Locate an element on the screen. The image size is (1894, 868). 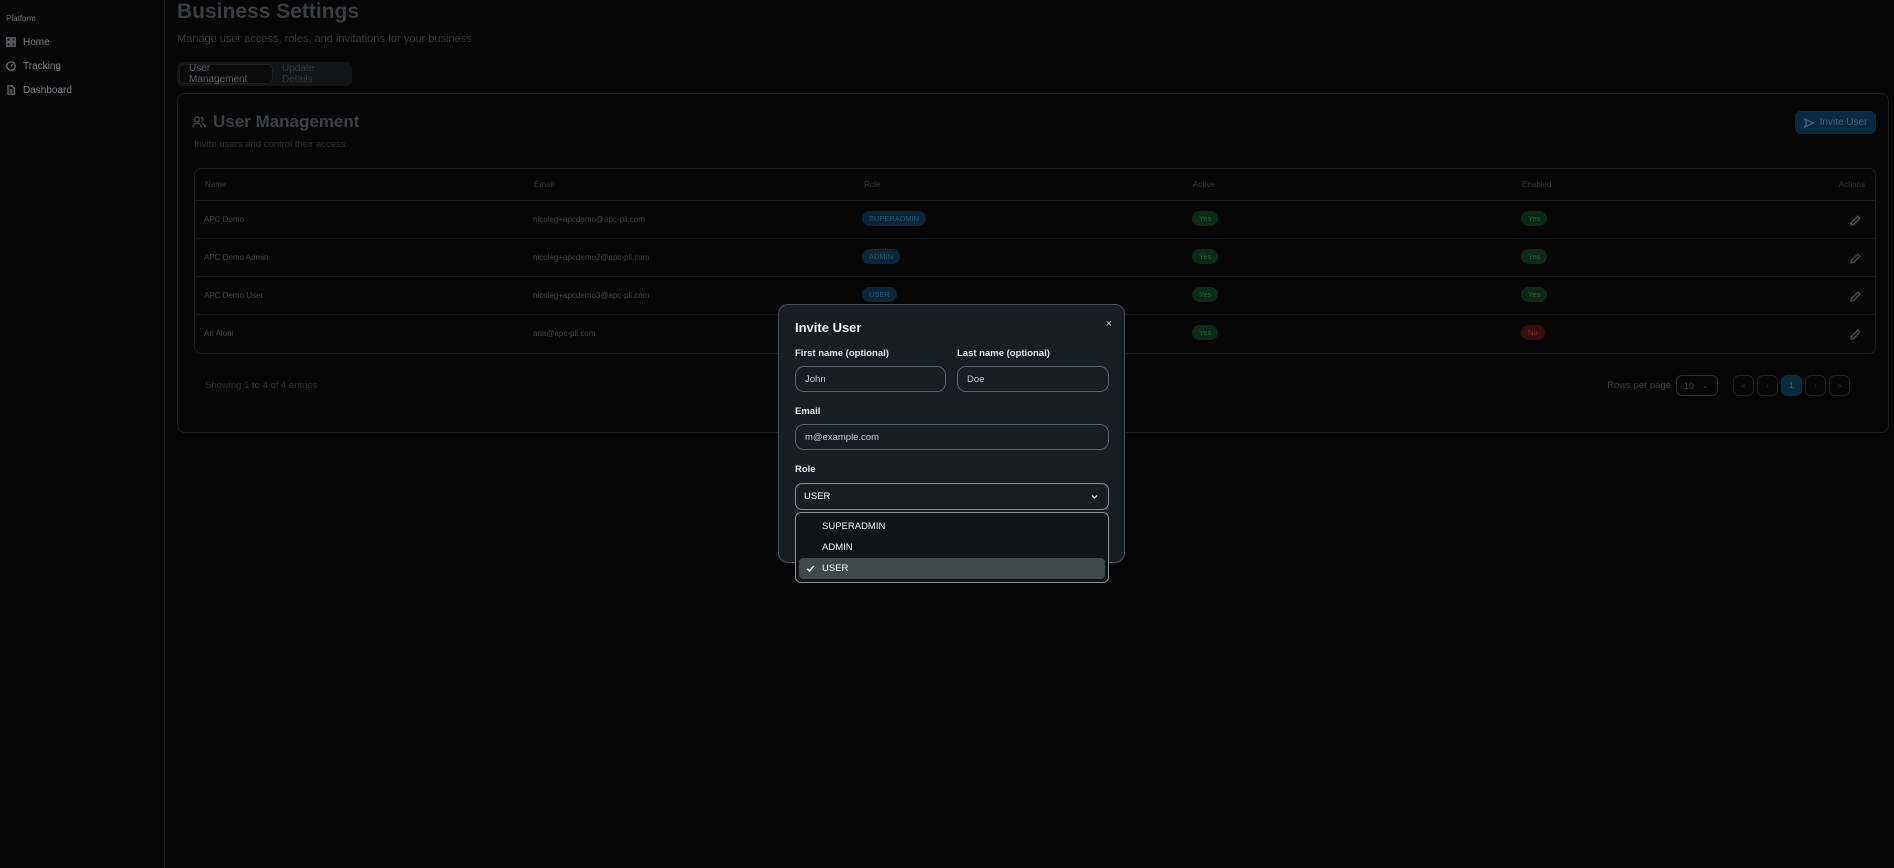
file-icon is located at coordinates (11, 90).